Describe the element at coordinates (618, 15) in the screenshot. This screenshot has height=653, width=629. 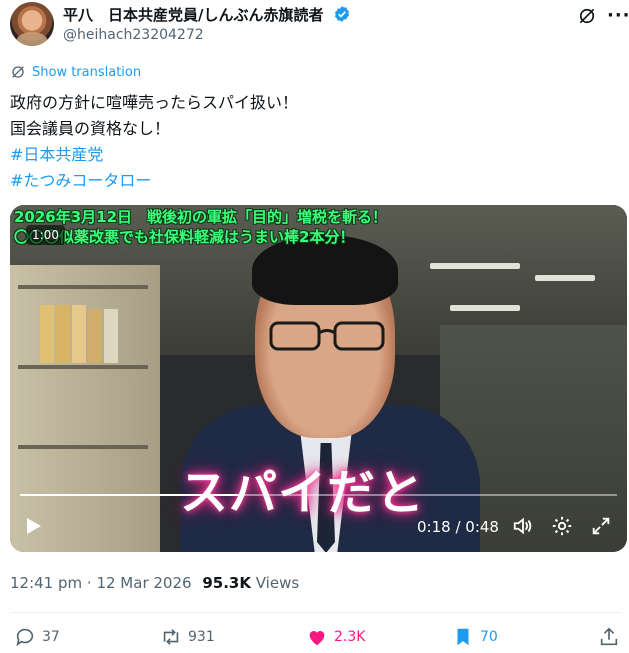
I see `more-options-icon: ···` at that location.